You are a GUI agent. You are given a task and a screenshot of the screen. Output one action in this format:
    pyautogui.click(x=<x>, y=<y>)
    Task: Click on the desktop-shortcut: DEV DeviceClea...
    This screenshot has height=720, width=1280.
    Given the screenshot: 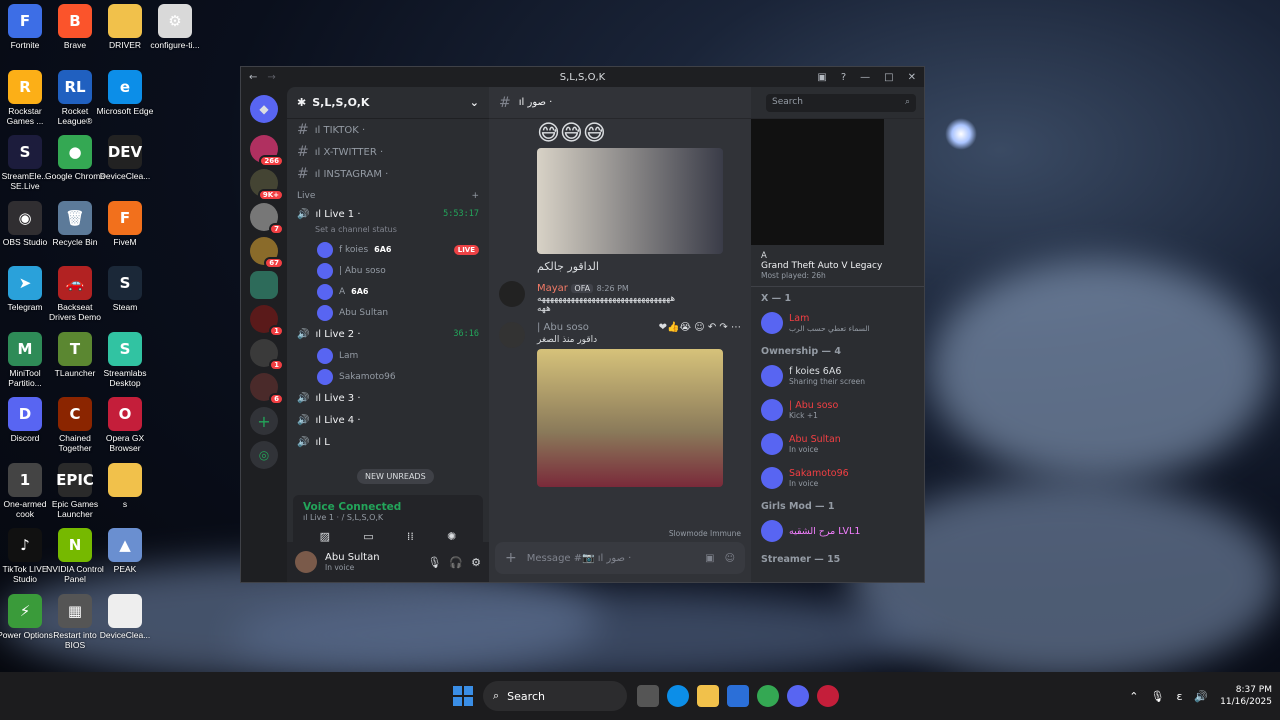 What is the action you would take?
    pyautogui.click(x=125, y=158)
    